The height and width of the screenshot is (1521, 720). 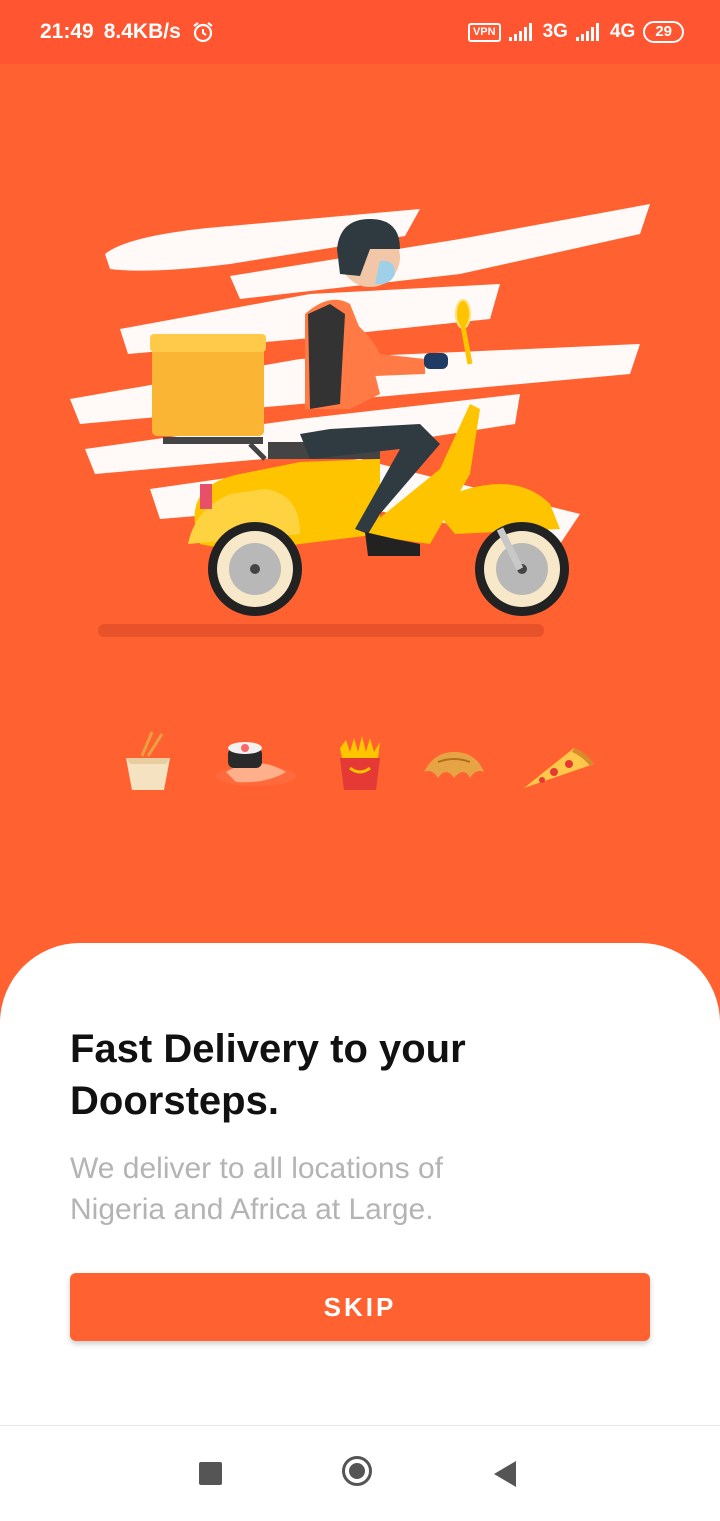 What do you see at coordinates (360, 1307) in the screenshot?
I see `skip-button: SKIP` at bounding box center [360, 1307].